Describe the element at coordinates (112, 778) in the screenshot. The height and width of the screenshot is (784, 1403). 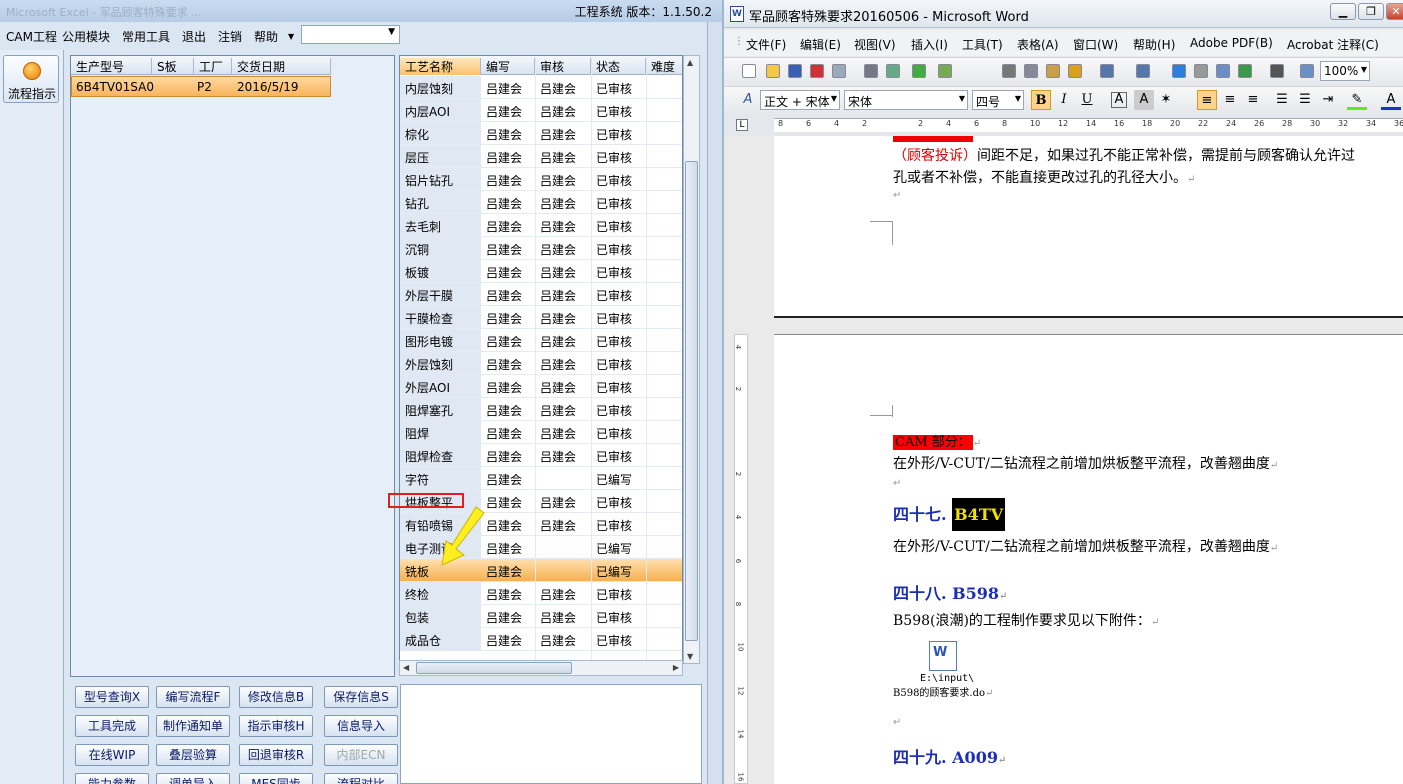
I see `action-button: 能力参数` at that location.